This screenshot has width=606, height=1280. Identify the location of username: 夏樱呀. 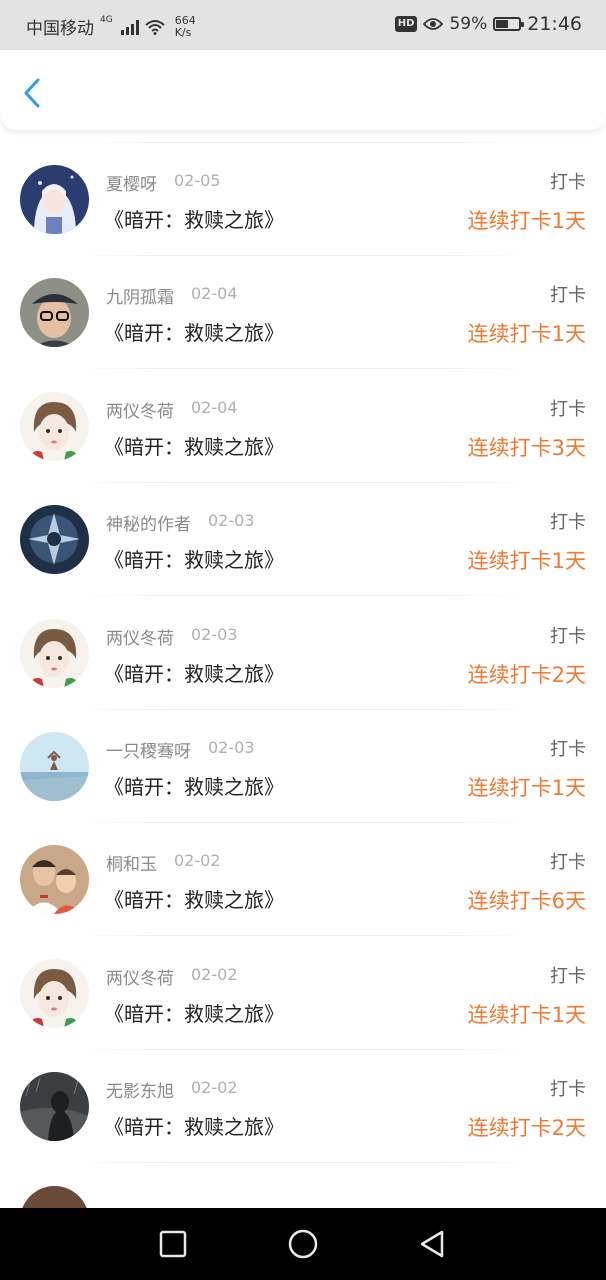
(131, 182).